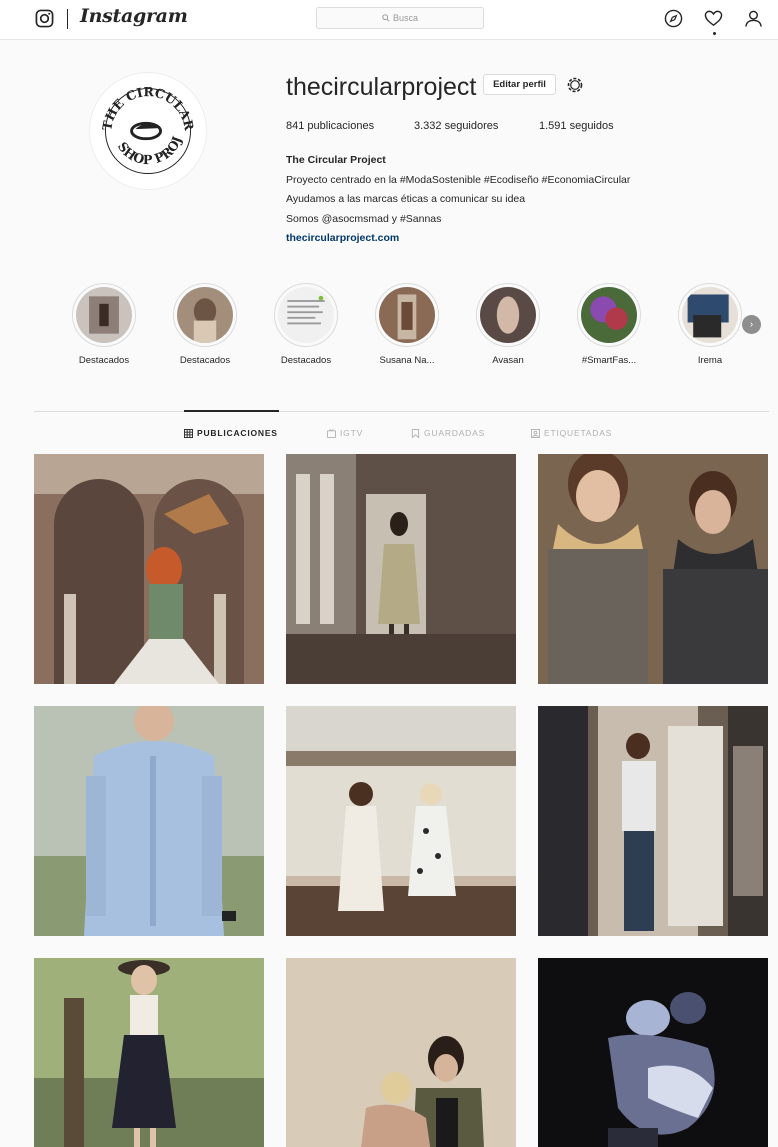 The width and height of the screenshot is (778, 1147). Describe the element at coordinates (576, 126) in the screenshot. I see `following-count: 1.591 seguidos` at that location.